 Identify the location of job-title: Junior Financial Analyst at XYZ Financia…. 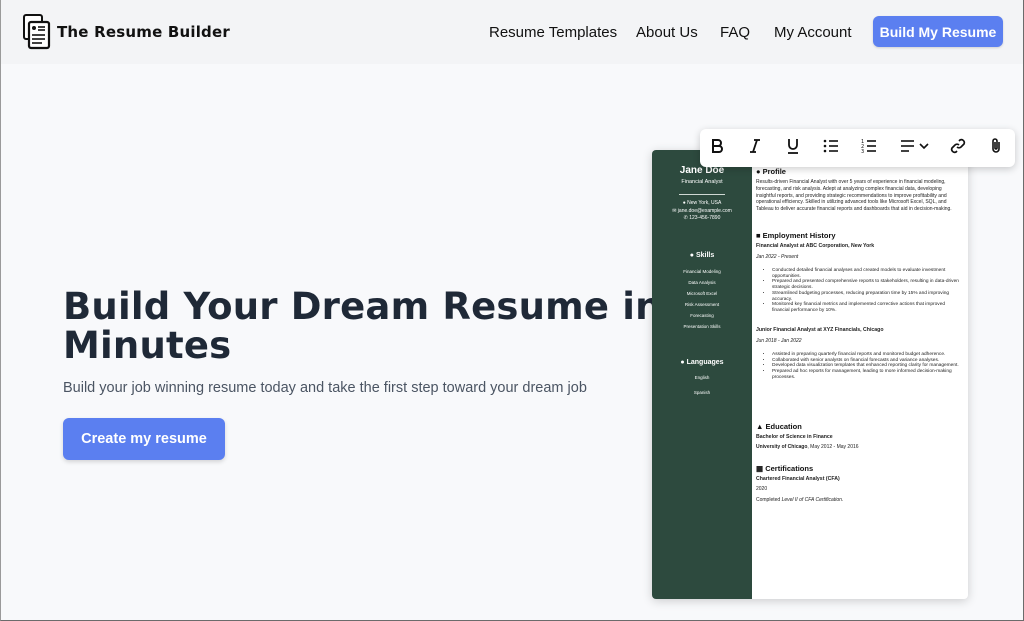
(820, 330).